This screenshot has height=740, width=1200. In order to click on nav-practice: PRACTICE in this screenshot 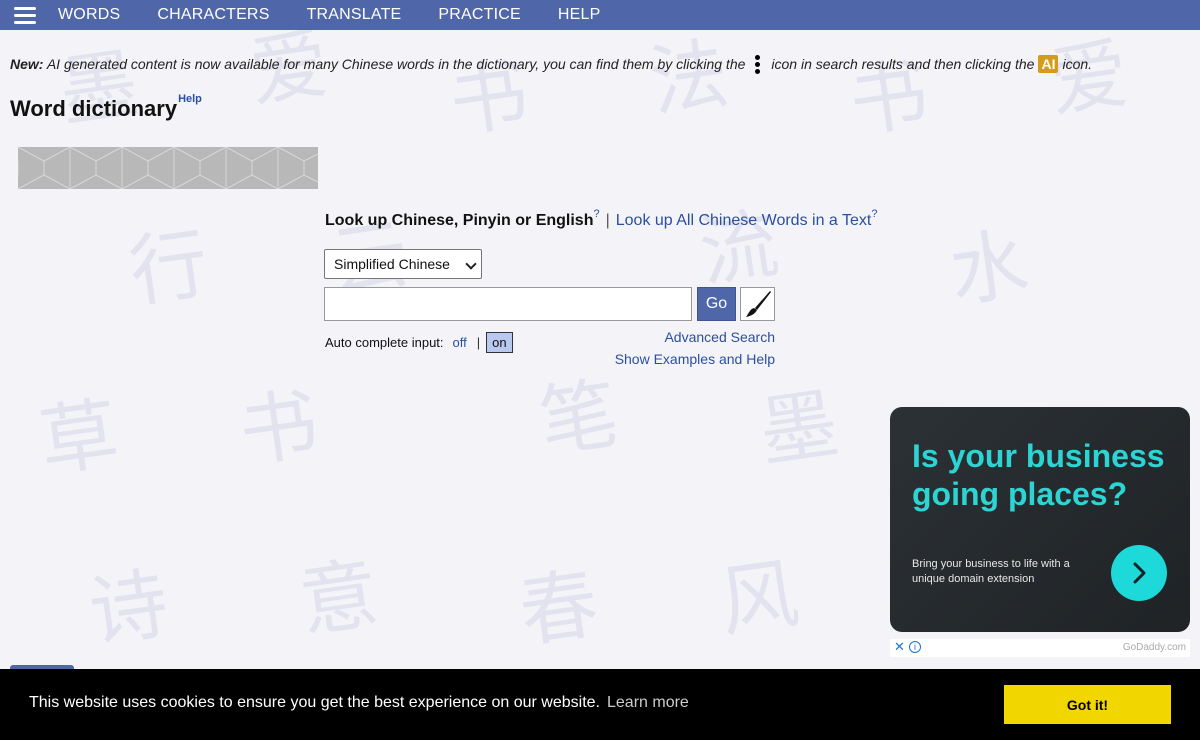, I will do `click(479, 15)`.